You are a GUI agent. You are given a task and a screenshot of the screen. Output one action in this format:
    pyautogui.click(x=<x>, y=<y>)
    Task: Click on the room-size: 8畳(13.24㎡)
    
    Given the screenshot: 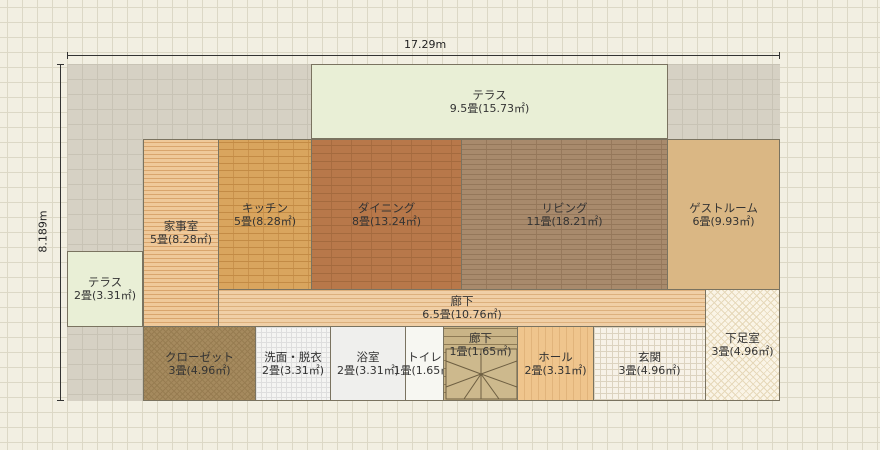 What is the action you would take?
    pyautogui.click(x=386, y=221)
    